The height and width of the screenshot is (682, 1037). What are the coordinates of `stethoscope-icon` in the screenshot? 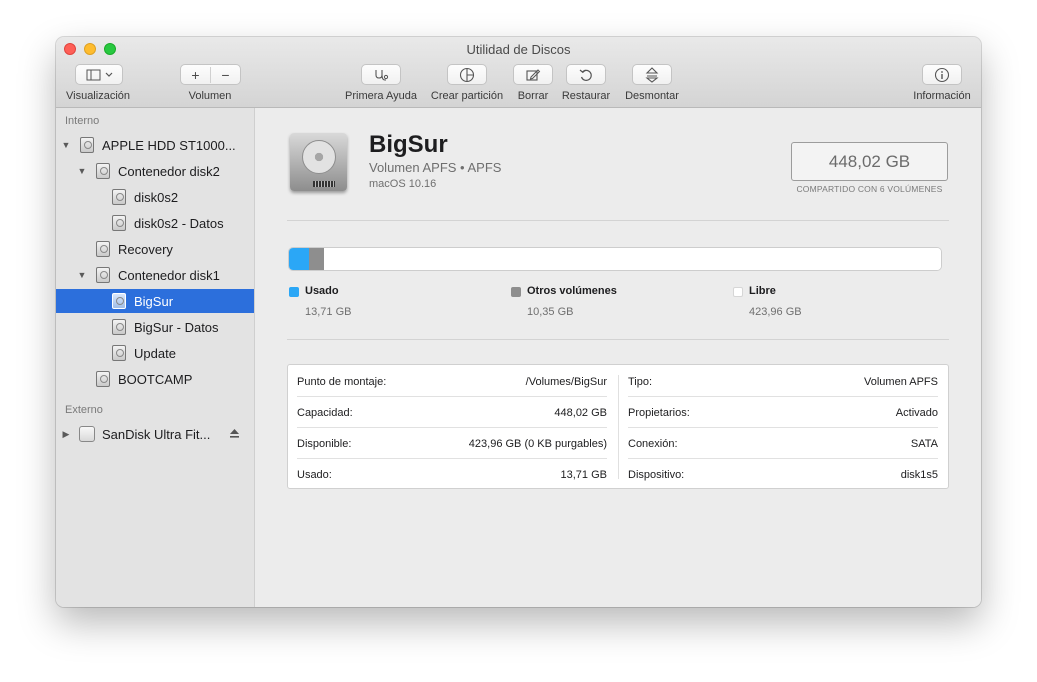 It's located at (382, 75).